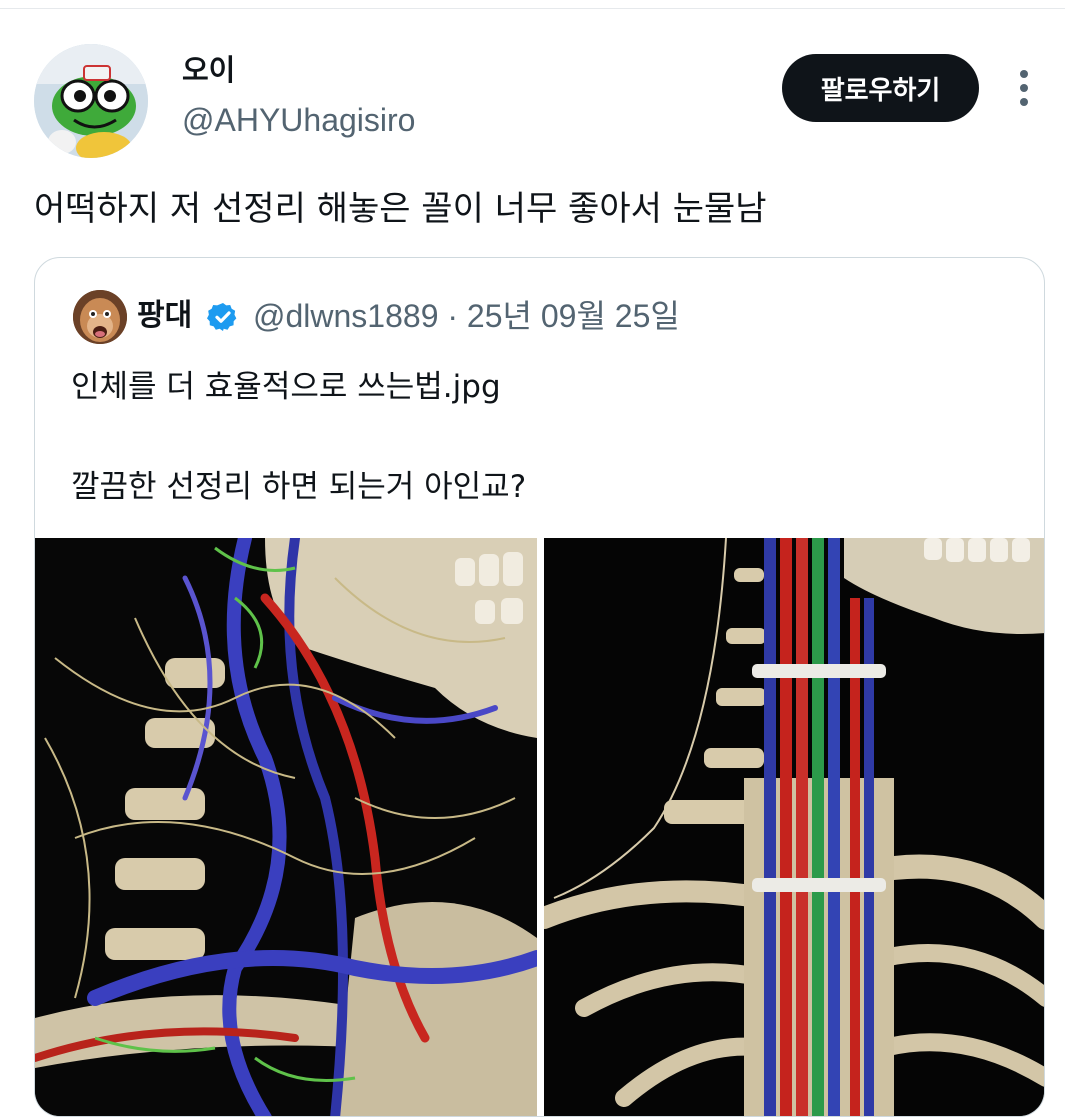 This screenshot has width=1065, height=1117. What do you see at coordinates (400, 209) in the screenshot?
I see `tweet-text: 어떡하지 저 선정리 해놓은 꼴이 너무 좋아서 눈물남` at bounding box center [400, 209].